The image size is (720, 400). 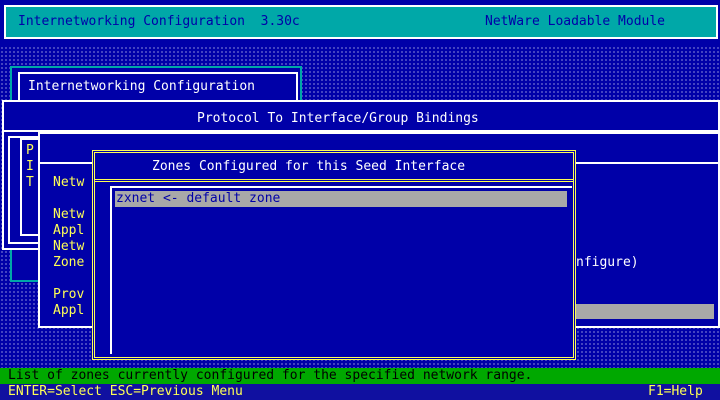 I want to click on zones-dialog-title: Zones Configured for this Seed Interface, so click(x=309, y=166).